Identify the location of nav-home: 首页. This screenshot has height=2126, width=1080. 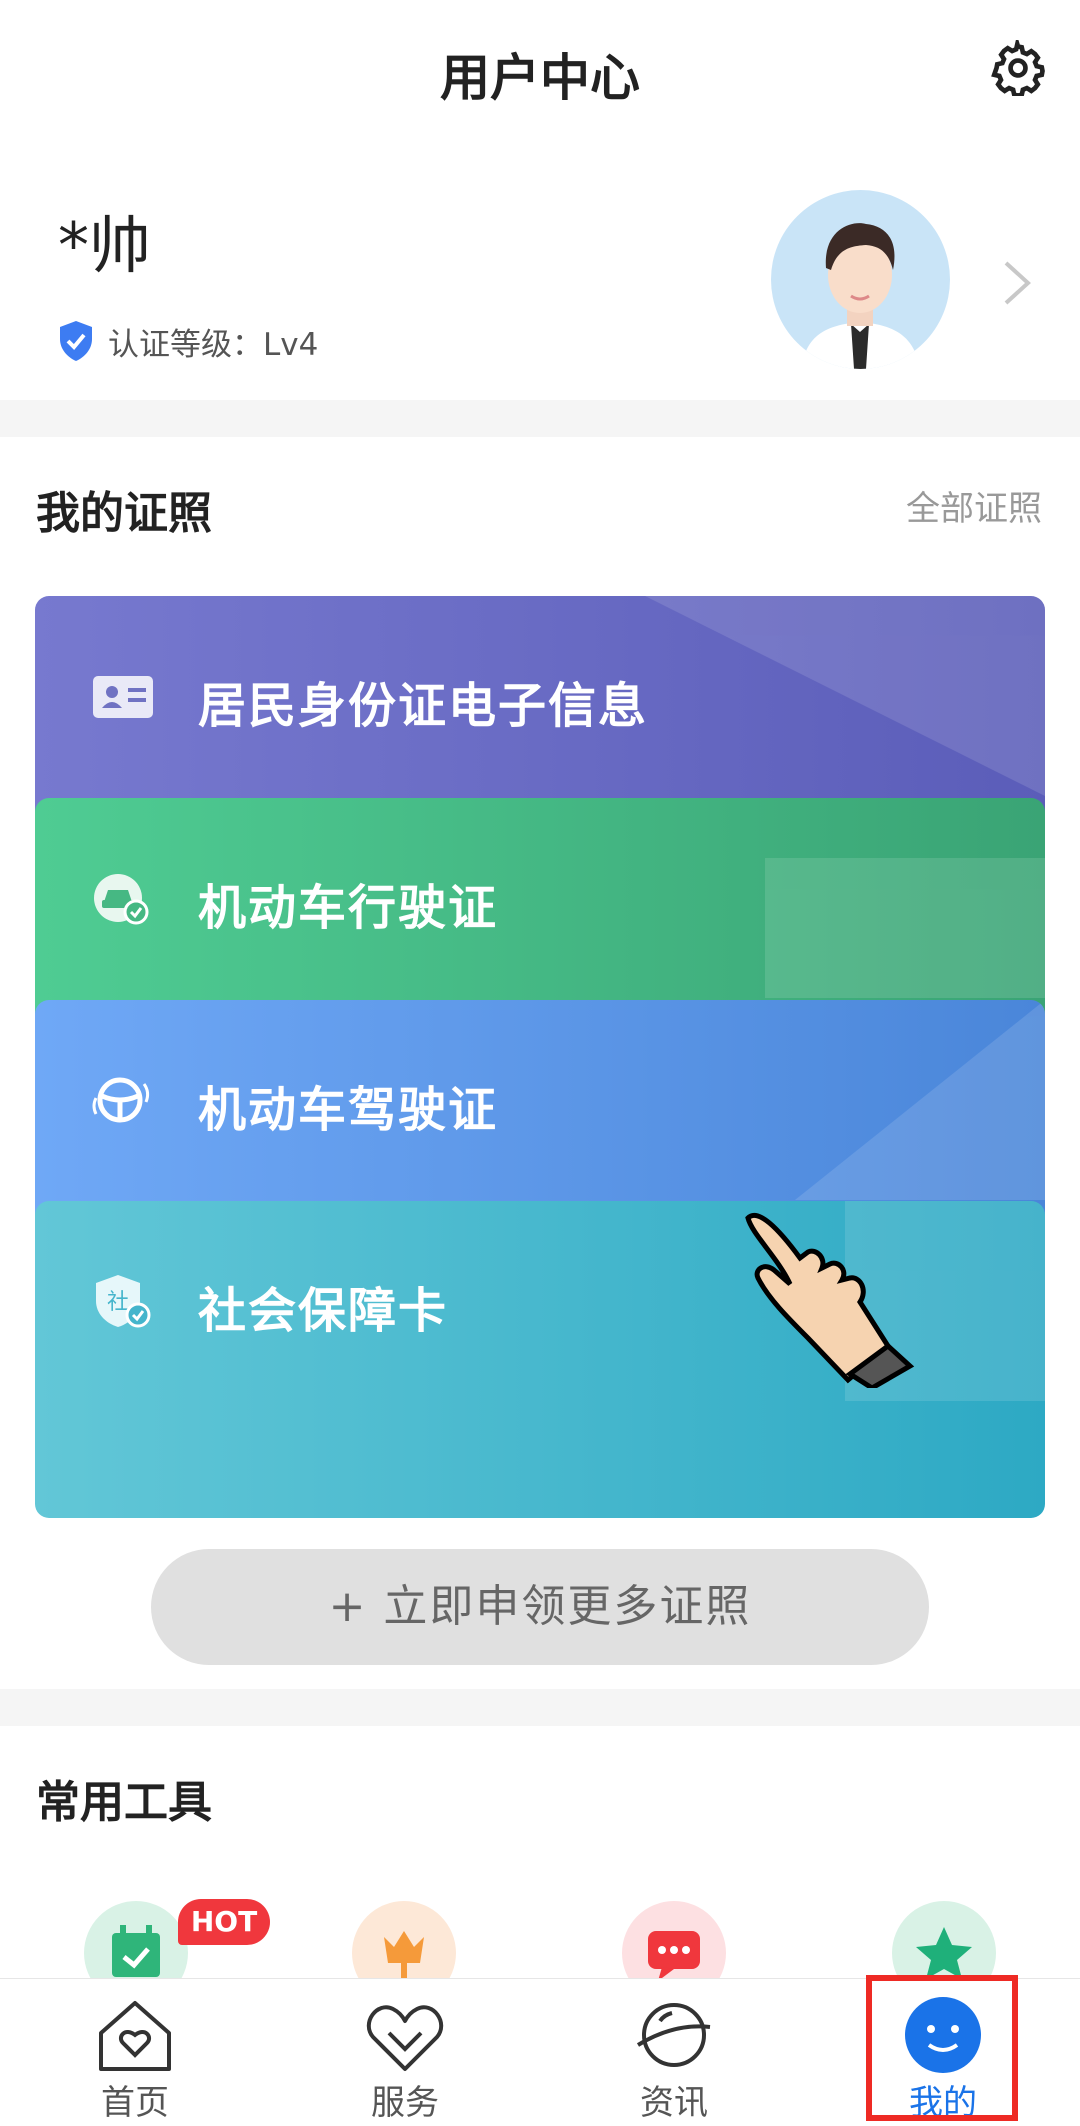
(135, 2051).